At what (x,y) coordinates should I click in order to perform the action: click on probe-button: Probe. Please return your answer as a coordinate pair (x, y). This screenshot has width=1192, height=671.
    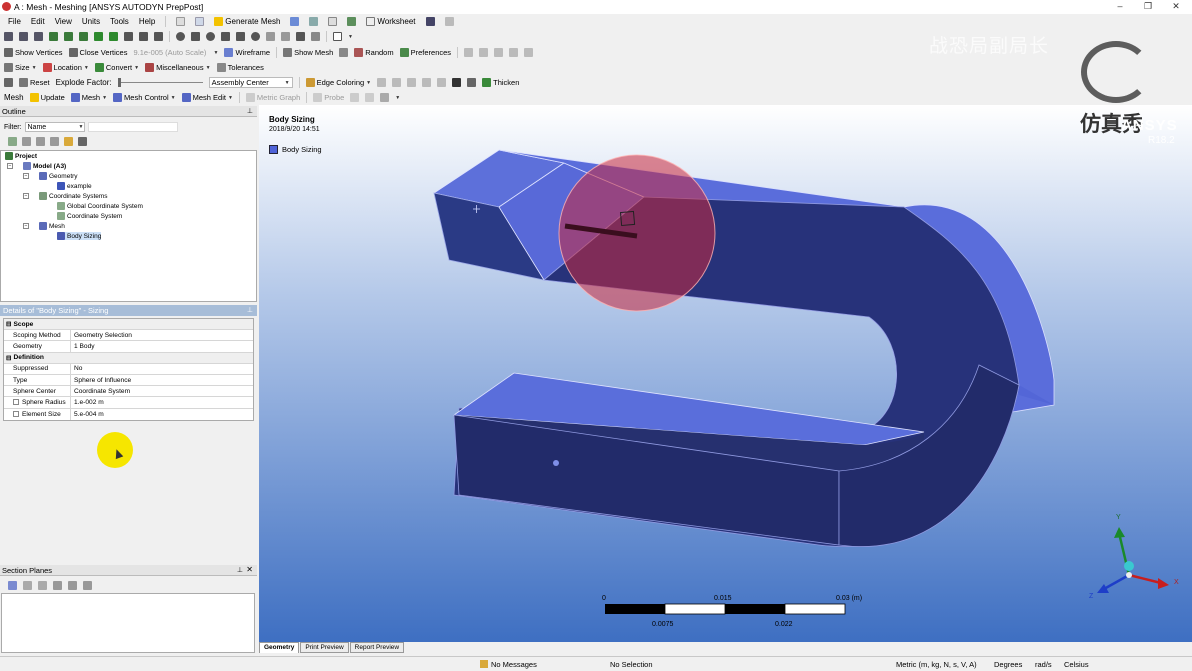
    Looking at the image, I should click on (328, 97).